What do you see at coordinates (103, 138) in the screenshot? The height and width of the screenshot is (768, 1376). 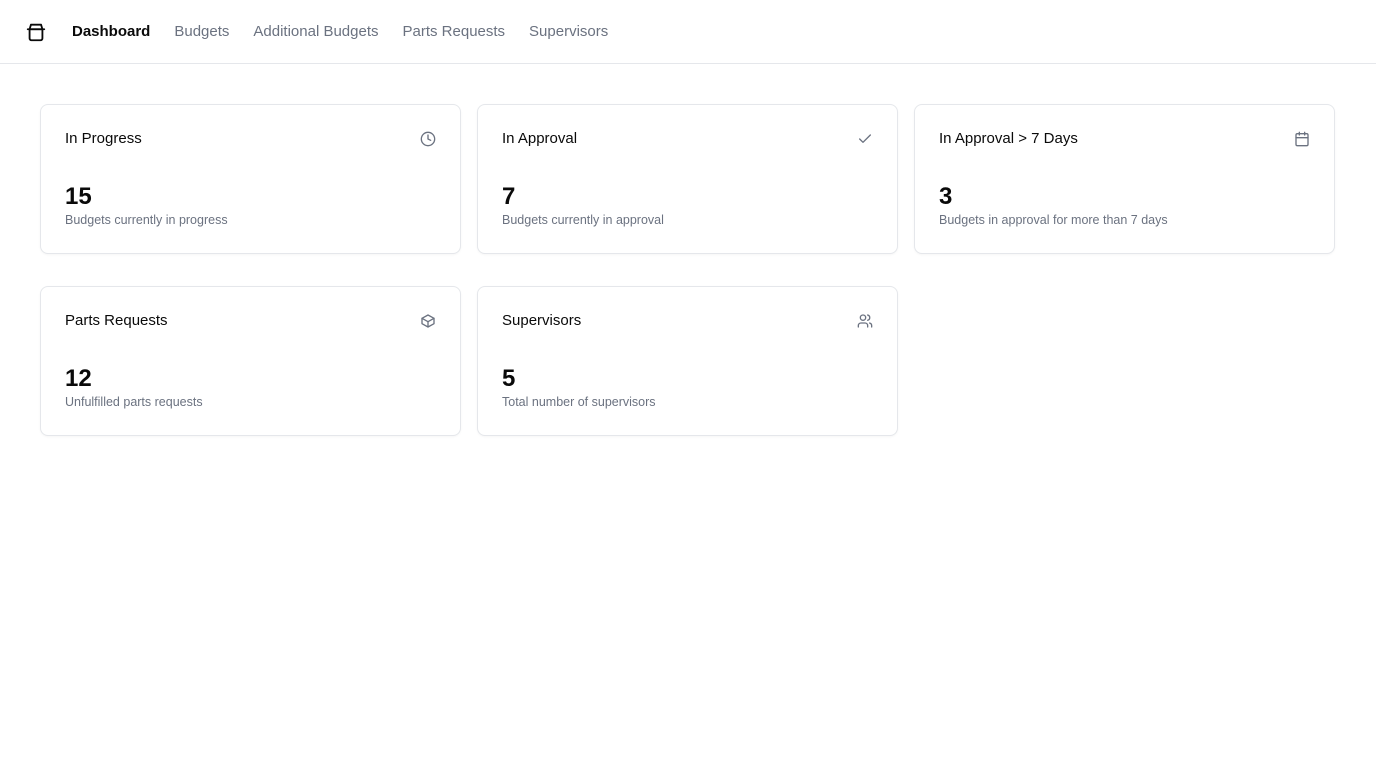 I see `card-title: In Progress` at bounding box center [103, 138].